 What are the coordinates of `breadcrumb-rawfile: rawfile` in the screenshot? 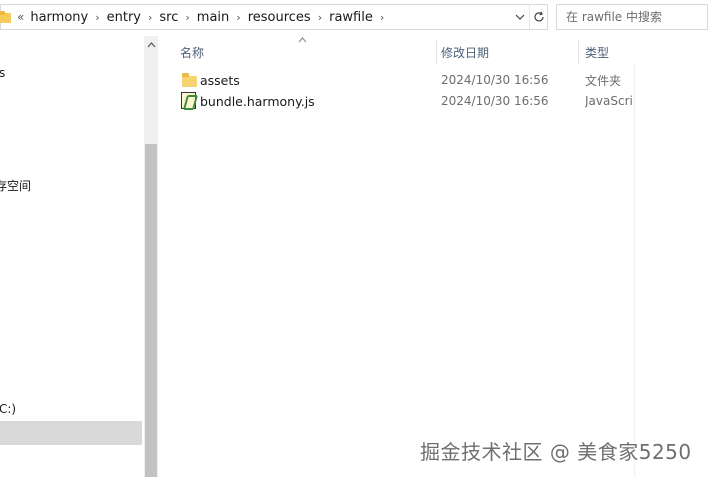 It's located at (351, 17).